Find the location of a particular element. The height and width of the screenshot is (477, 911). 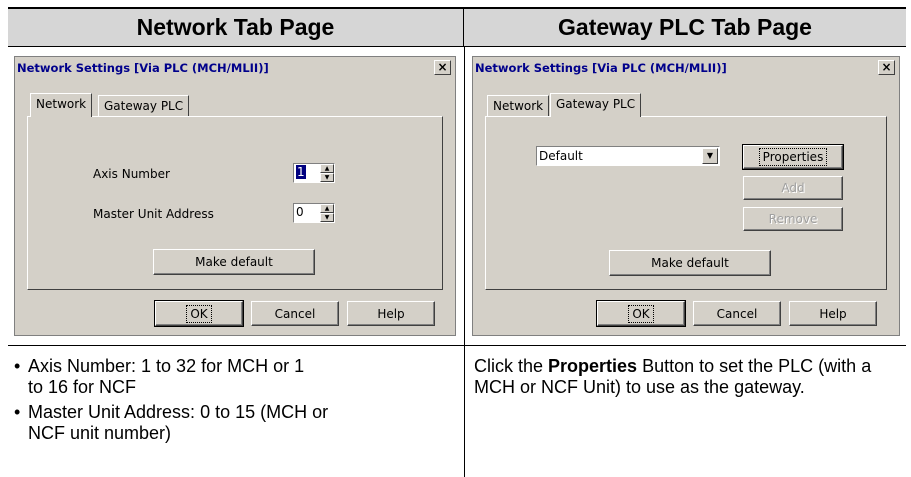

header-network-tab-page: Network Tab Page is located at coordinates (236, 27).